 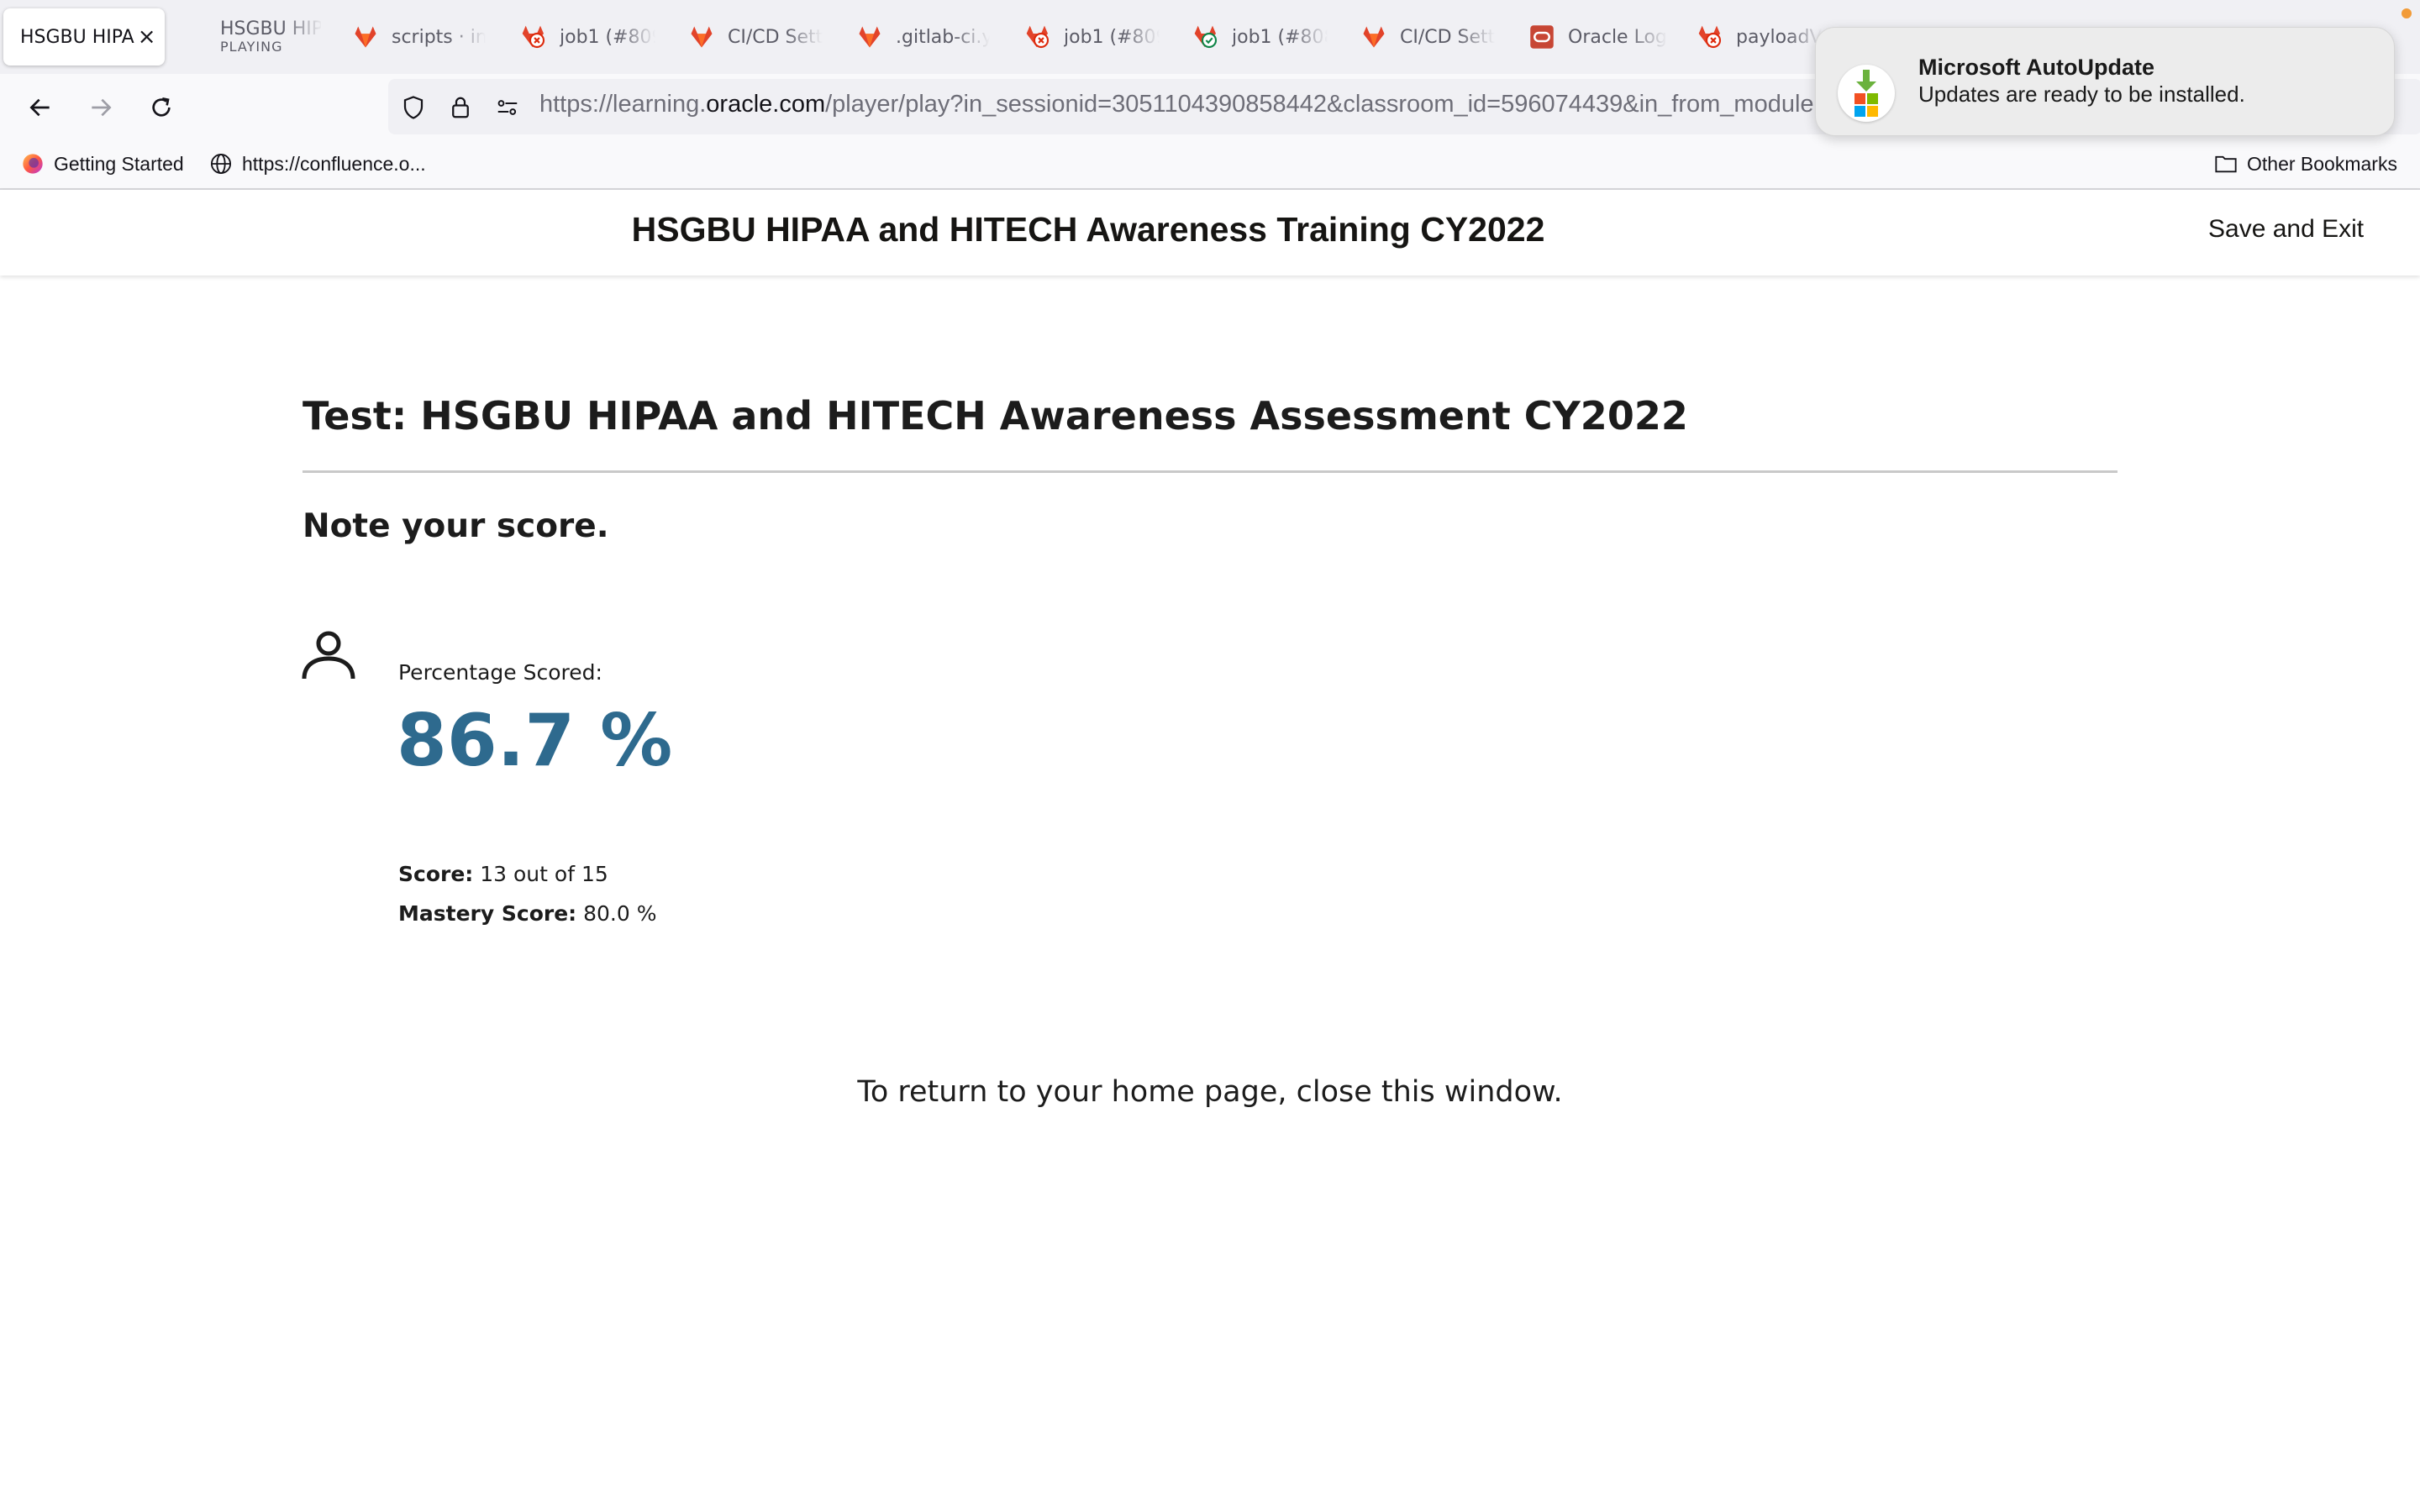 I want to click on tab-cicd-settings: CI/CD Sett, so click(x=758, y=37).